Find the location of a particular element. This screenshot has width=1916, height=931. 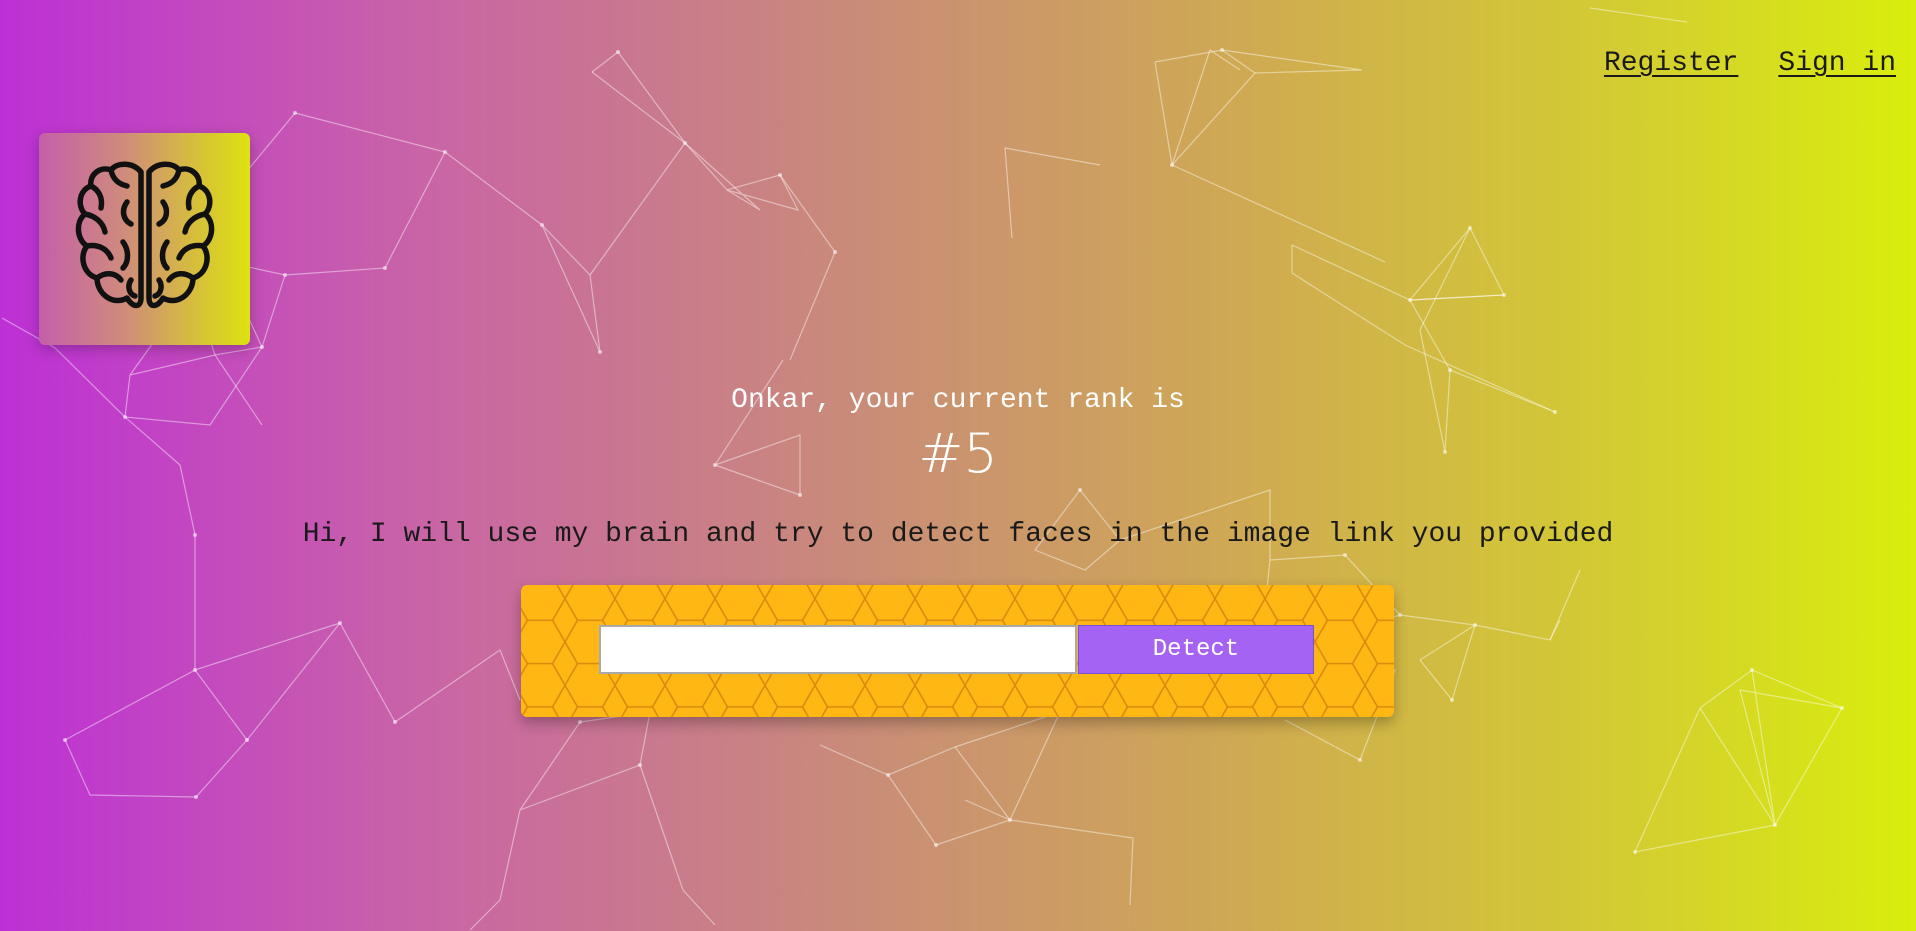

rank-message: Onkar, your current rank is is located at coordinates (958, 400).